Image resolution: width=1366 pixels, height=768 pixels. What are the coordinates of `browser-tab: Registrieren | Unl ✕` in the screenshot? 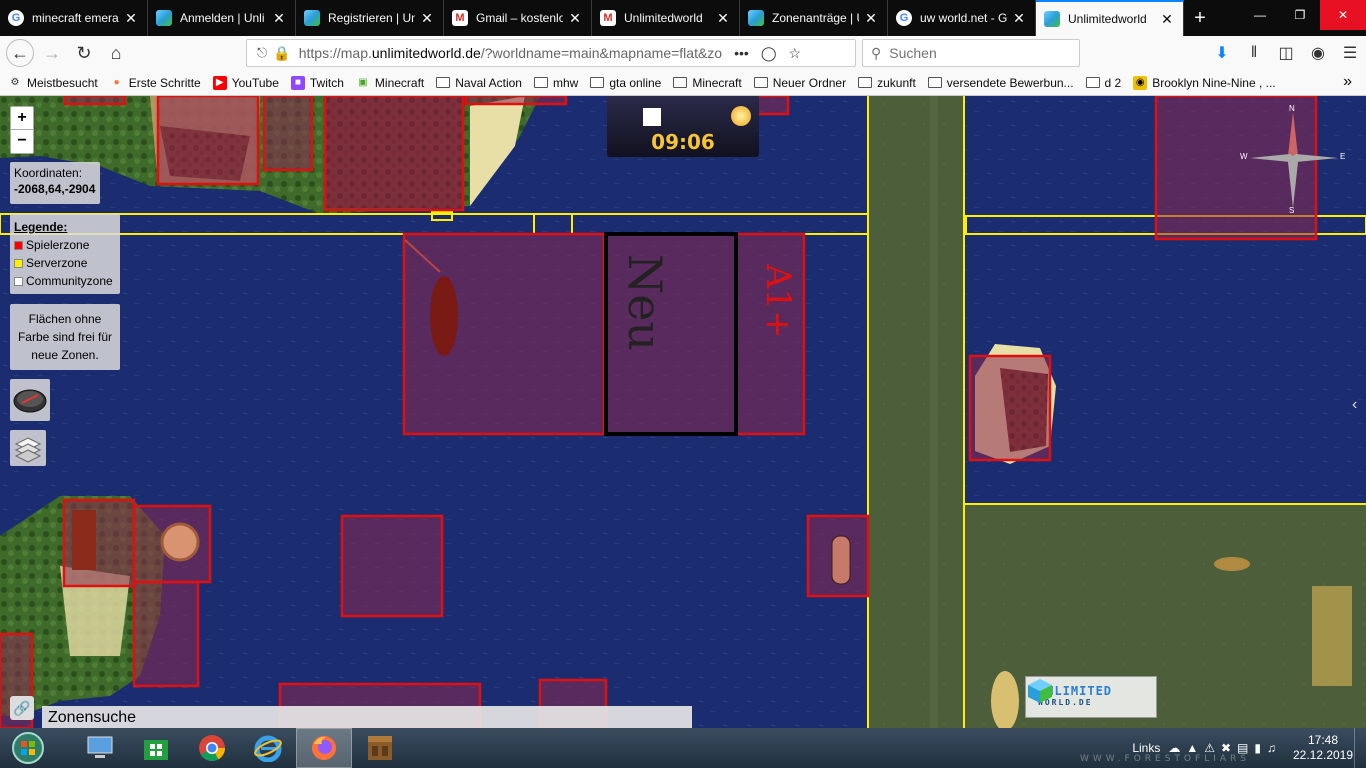 It's located at (370, 18).